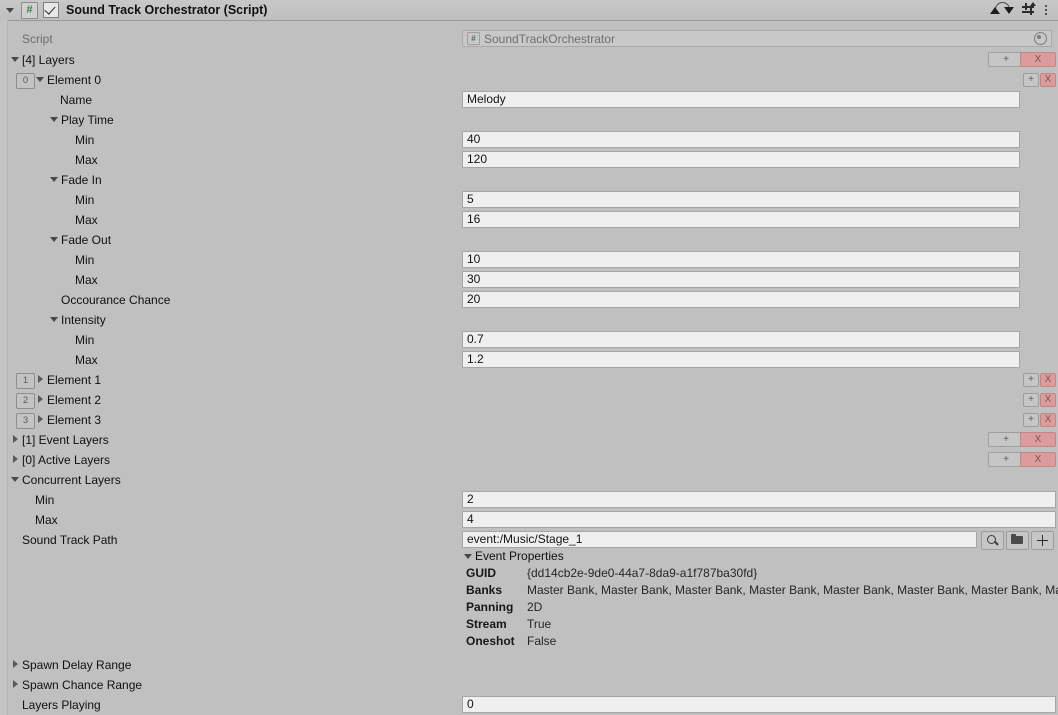  I want to click on play-time-max-label: Max, so click(86, 160).